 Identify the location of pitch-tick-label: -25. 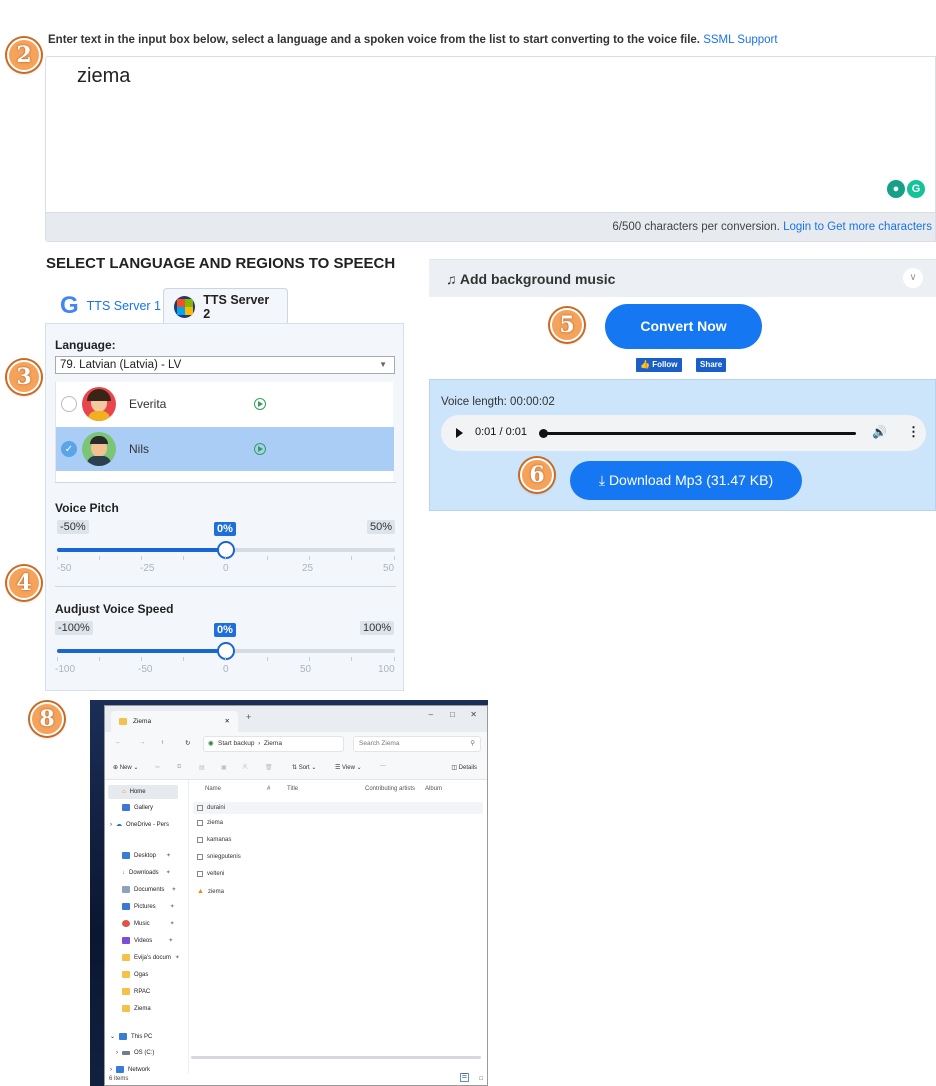
(147, 568).